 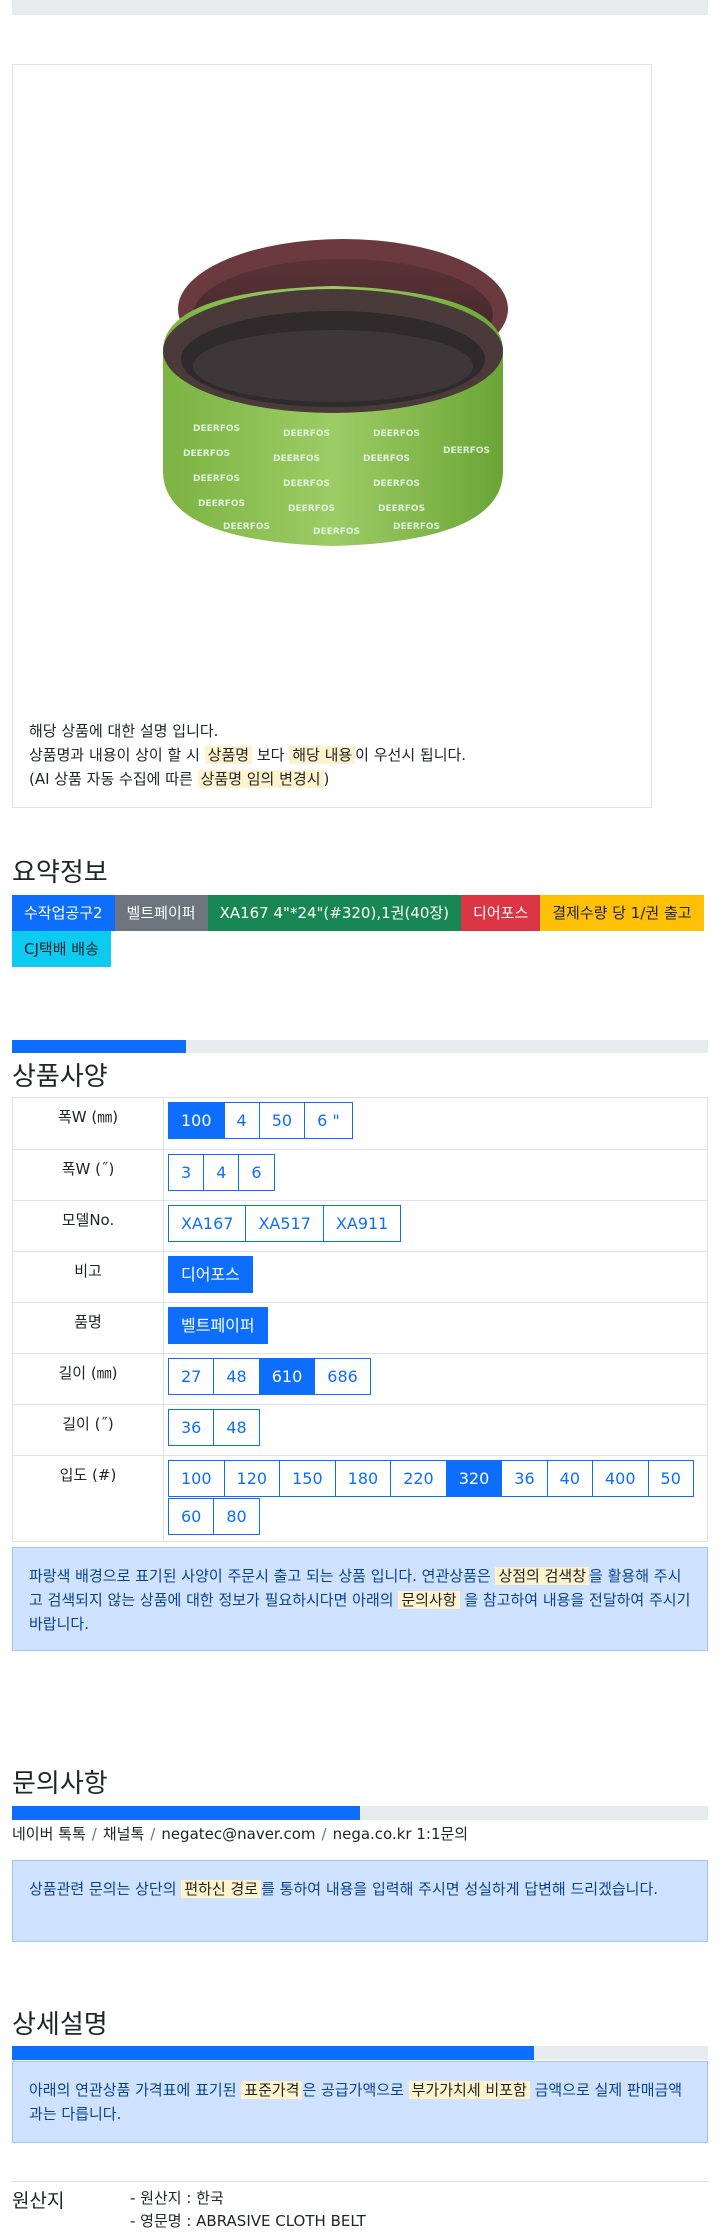 What do you see at coordinates (287, 1376) in the screenshot?
I see `spec-option-selected: 610` at bounding box center [287, 1376].